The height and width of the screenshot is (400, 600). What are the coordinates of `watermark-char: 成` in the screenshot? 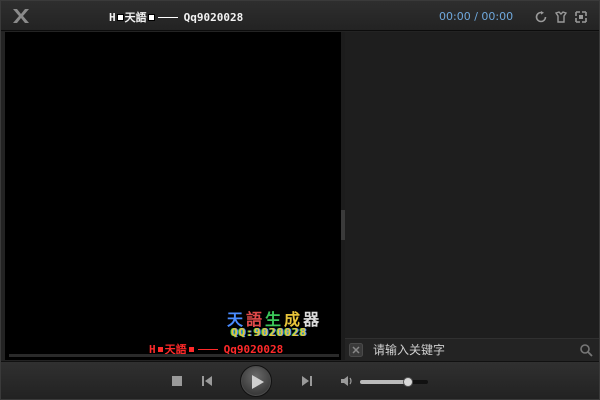 It's located at (292, 319).